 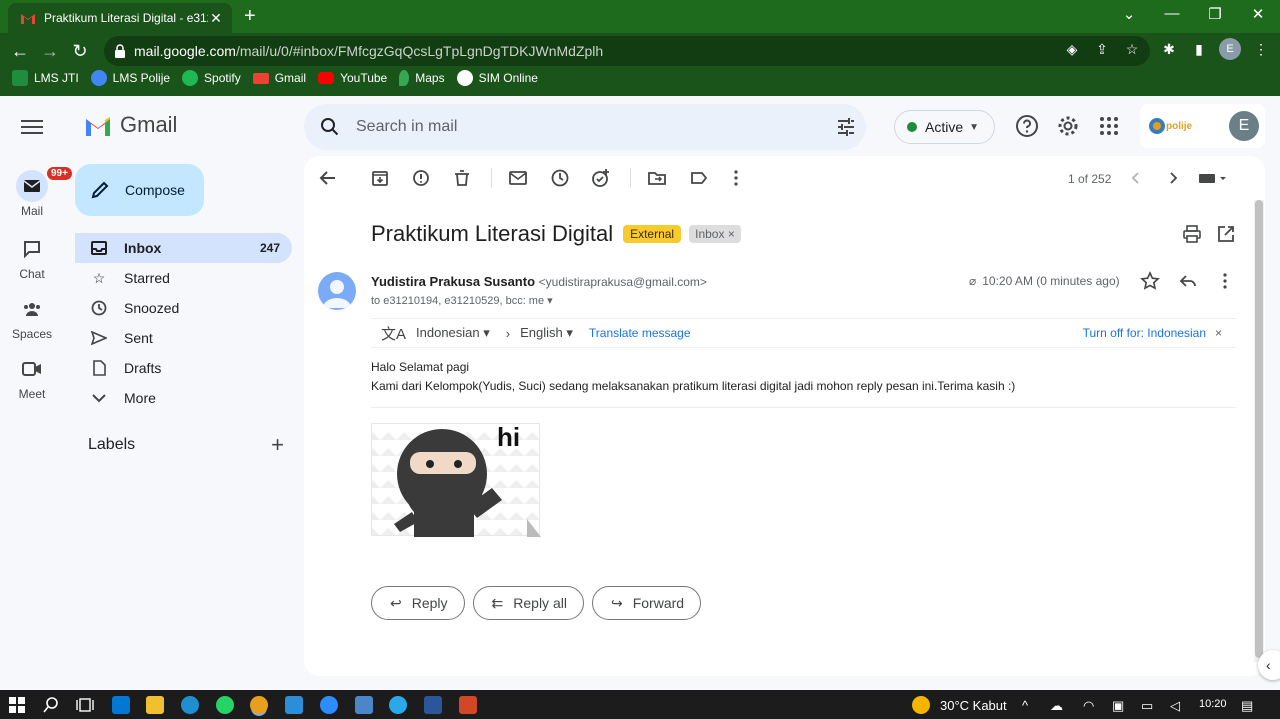 I want to click on details-dropdown-icon: ▾, so click(x=550, y=301).